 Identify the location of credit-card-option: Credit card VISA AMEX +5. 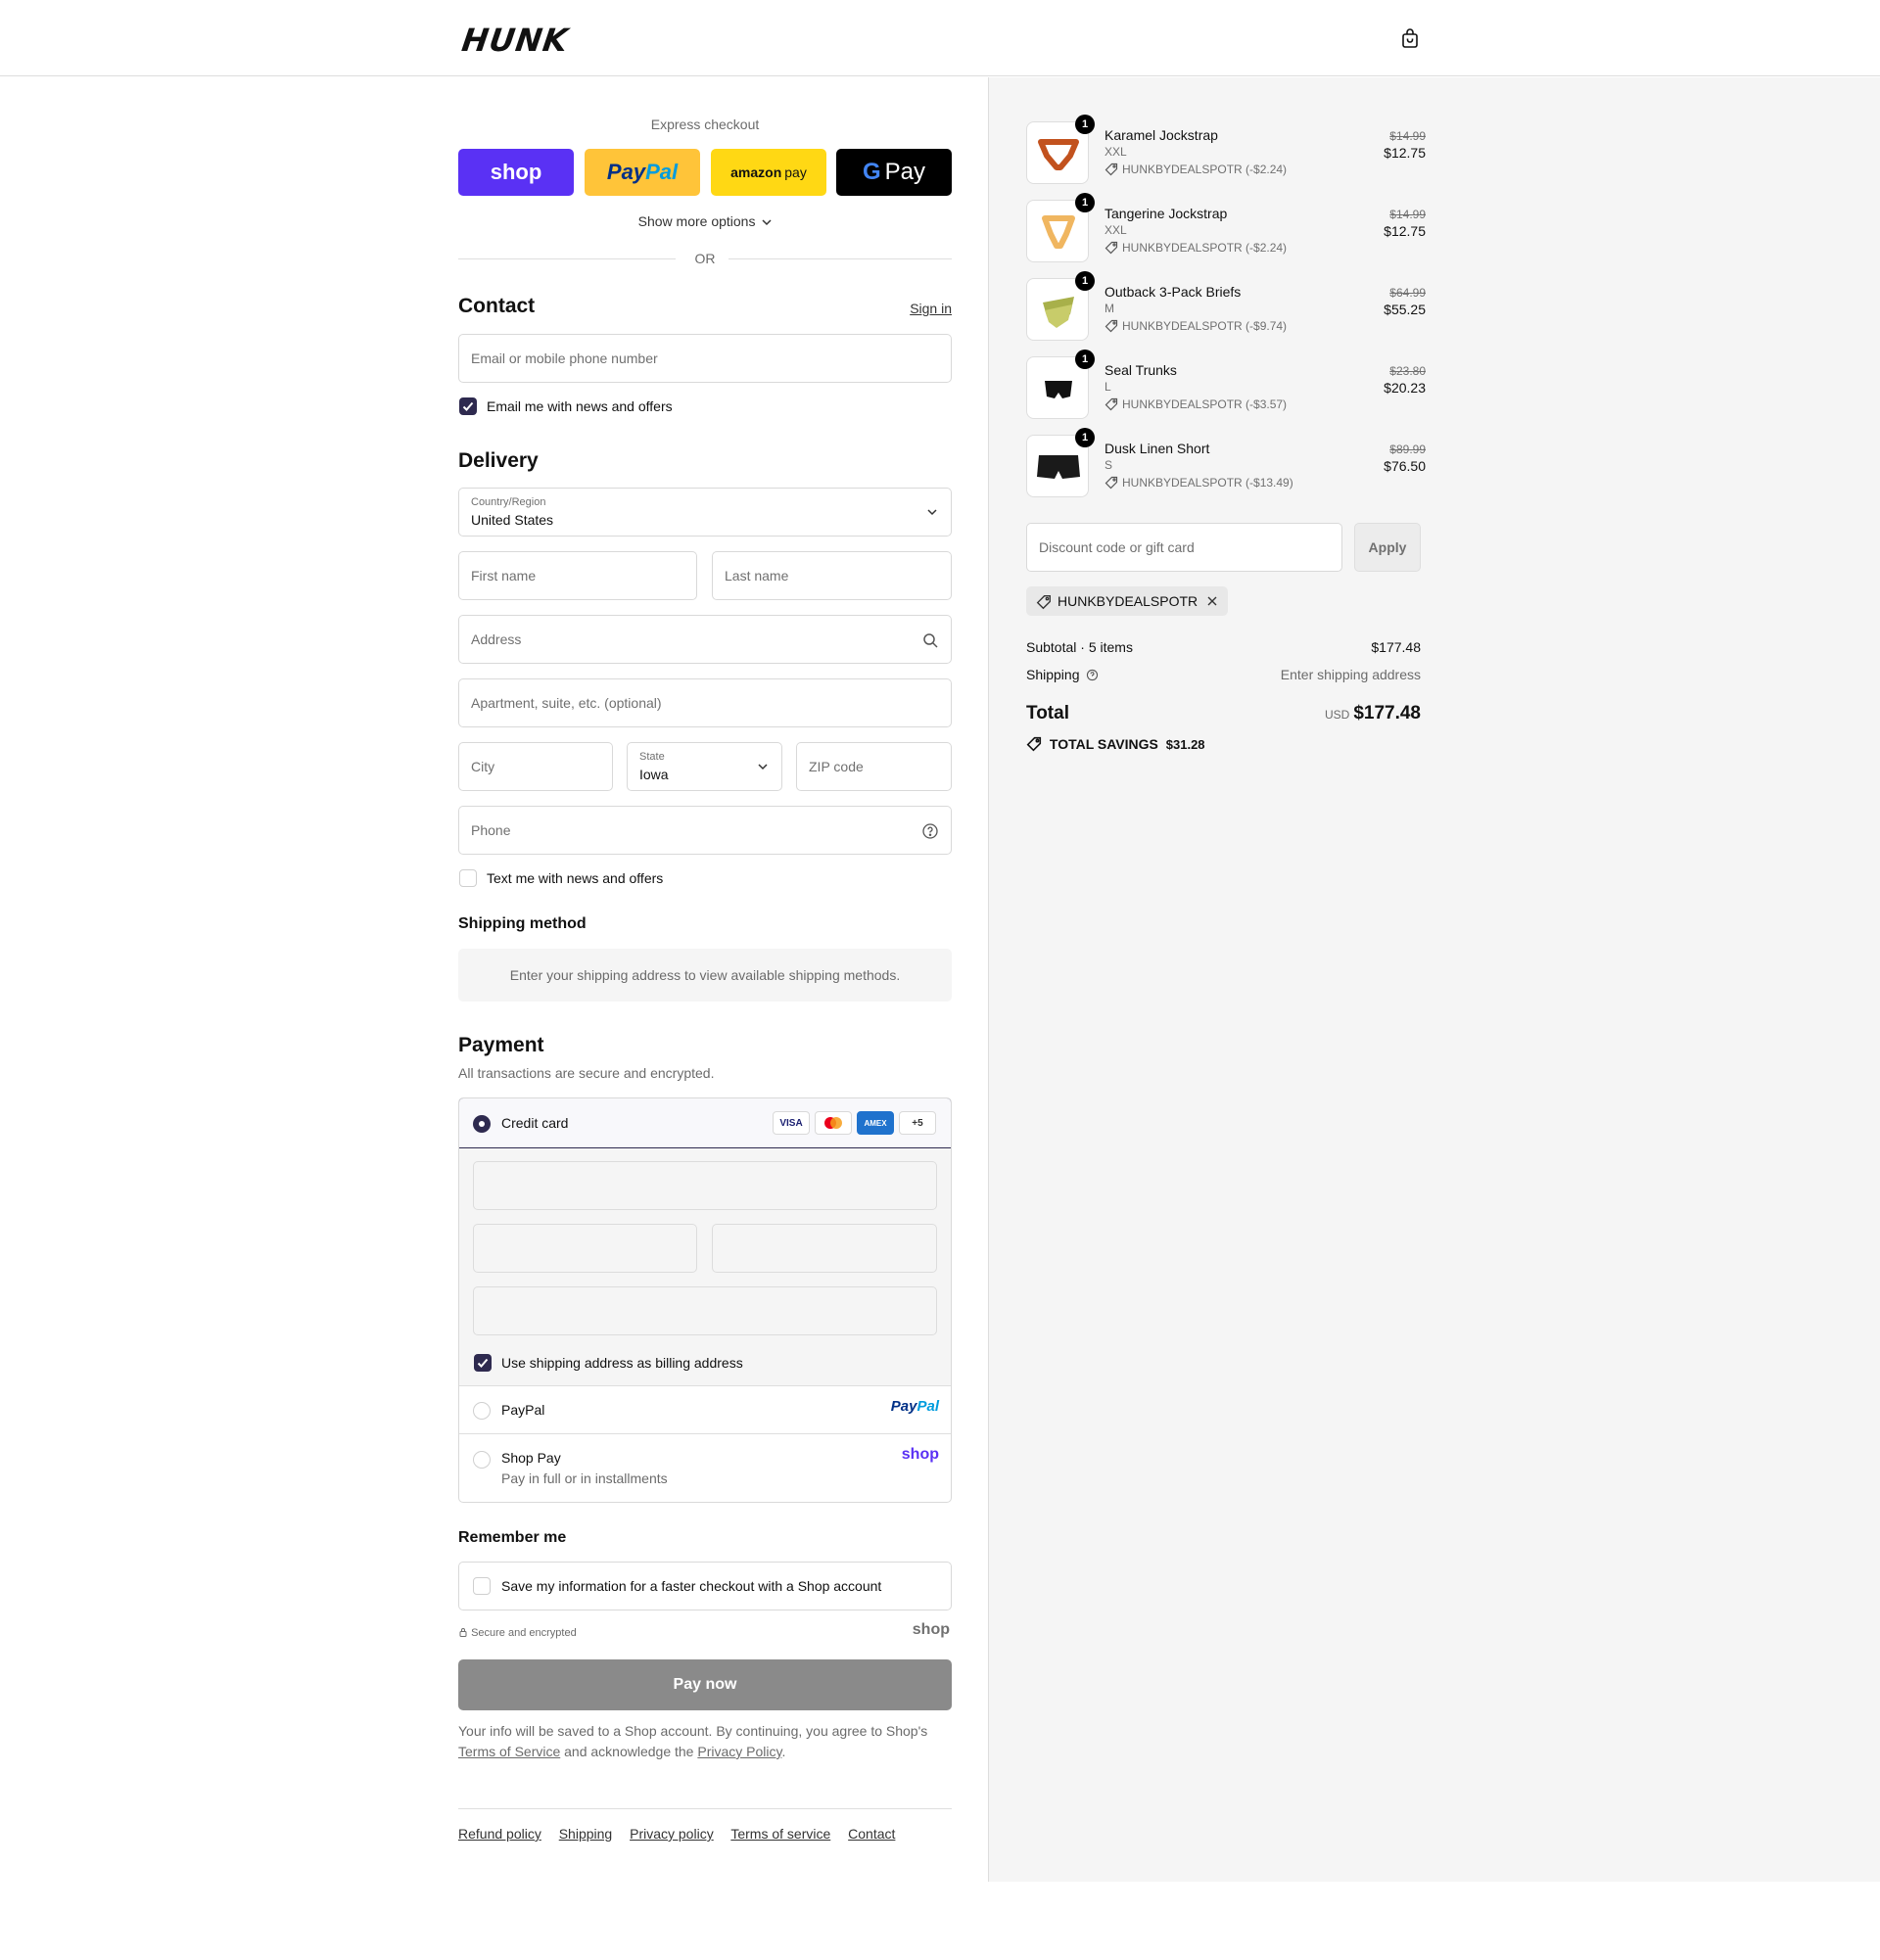
(705, 1123).